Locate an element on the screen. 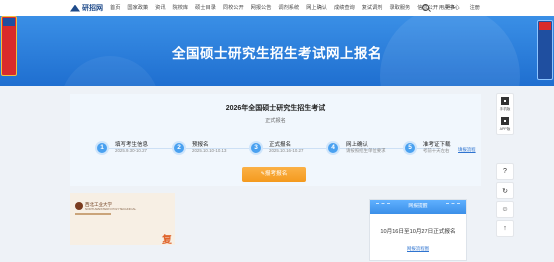 The height and width of the screenshot is (262, 554). flow-link: 填报流程 is located at coordinates (467, 150).